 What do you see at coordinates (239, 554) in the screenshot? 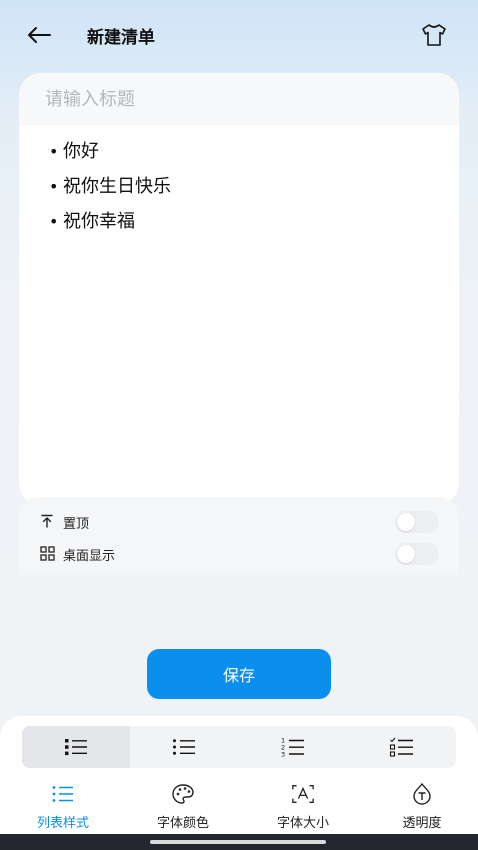
I see `desktop-option-row: 桌面显示` at bounding box center [239, 554].